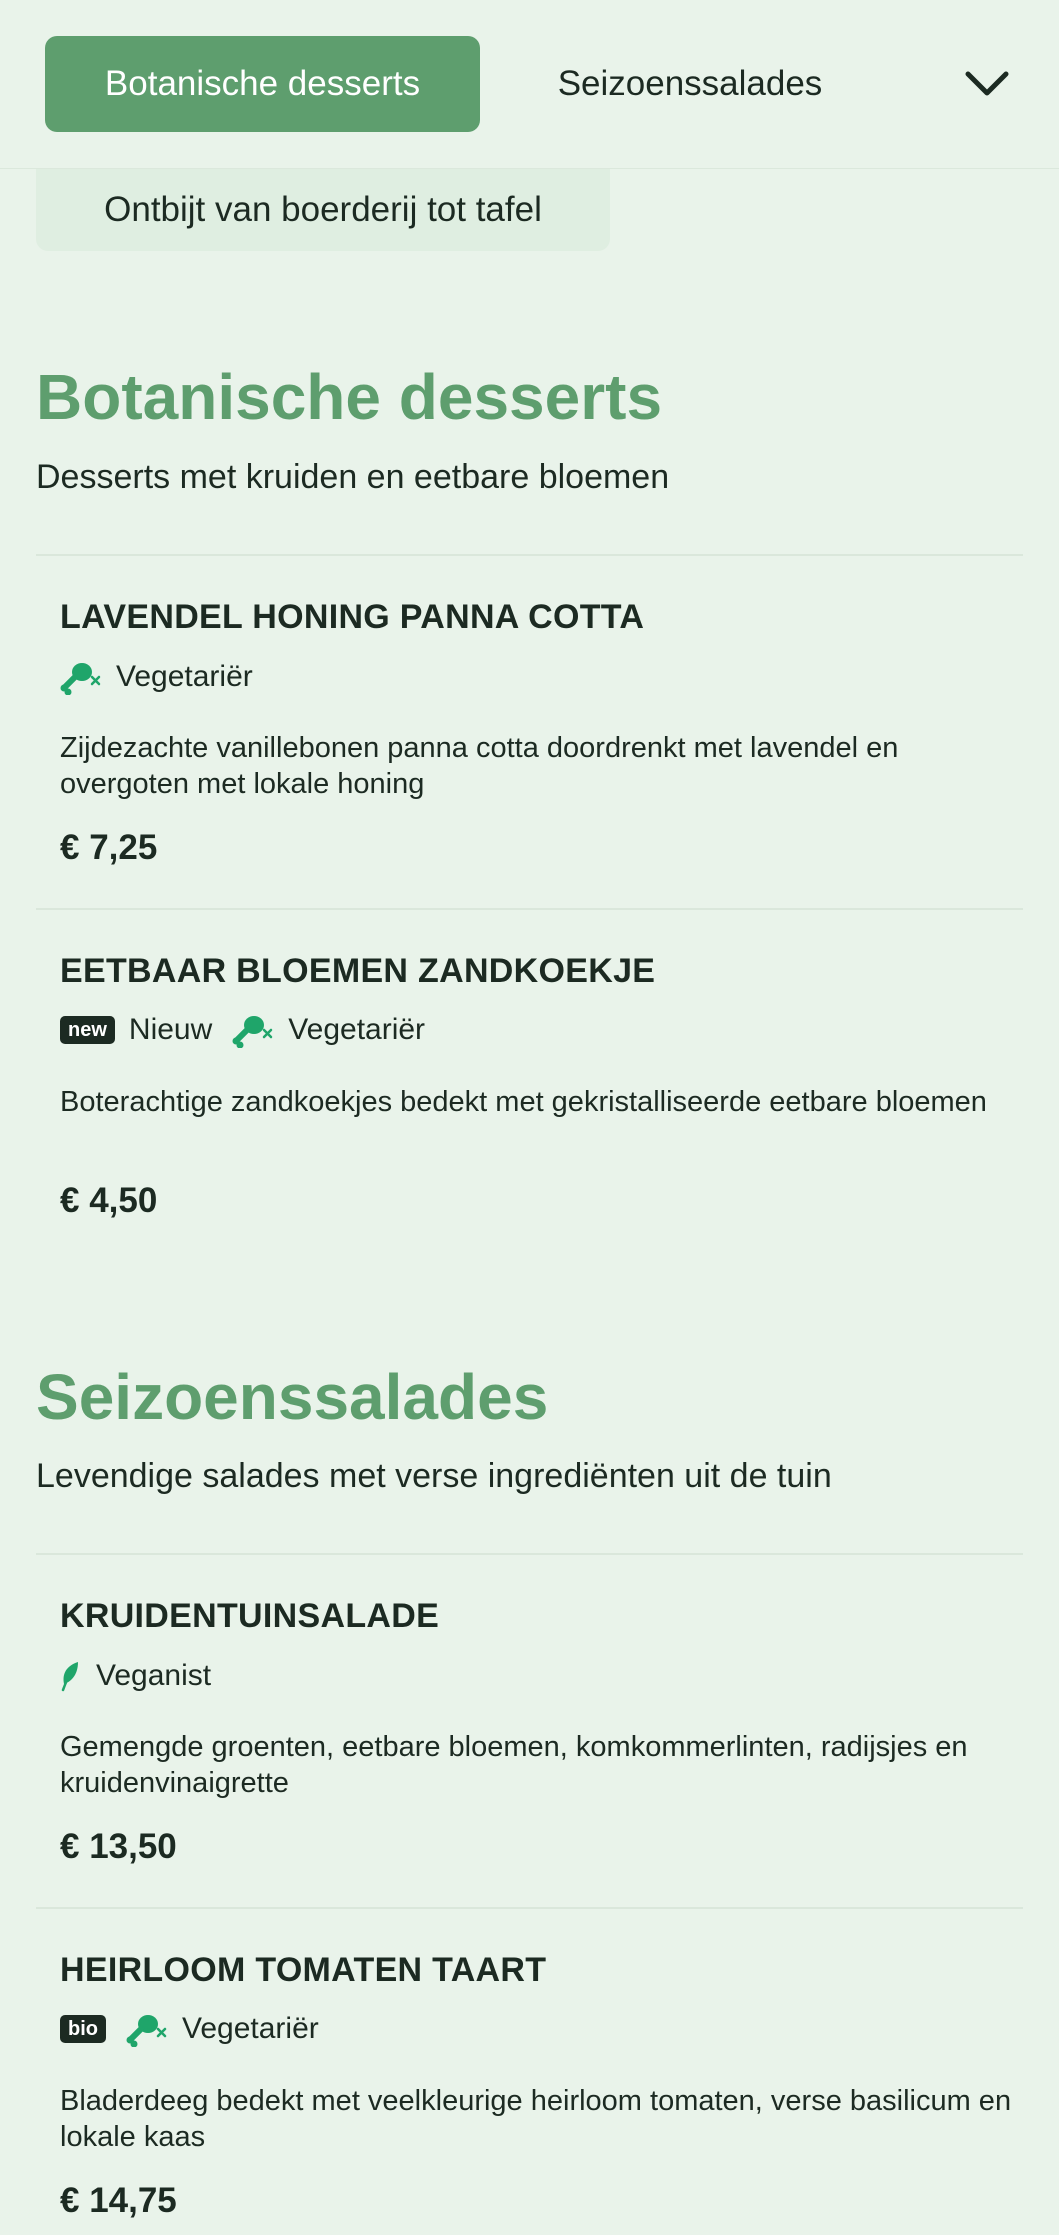 The image size is (1059, 2235). What do you see at coordinates (118, 1846) in the screenshot?
I see `menu-item-price: € 13,50` at bounding box center [118, 1846].